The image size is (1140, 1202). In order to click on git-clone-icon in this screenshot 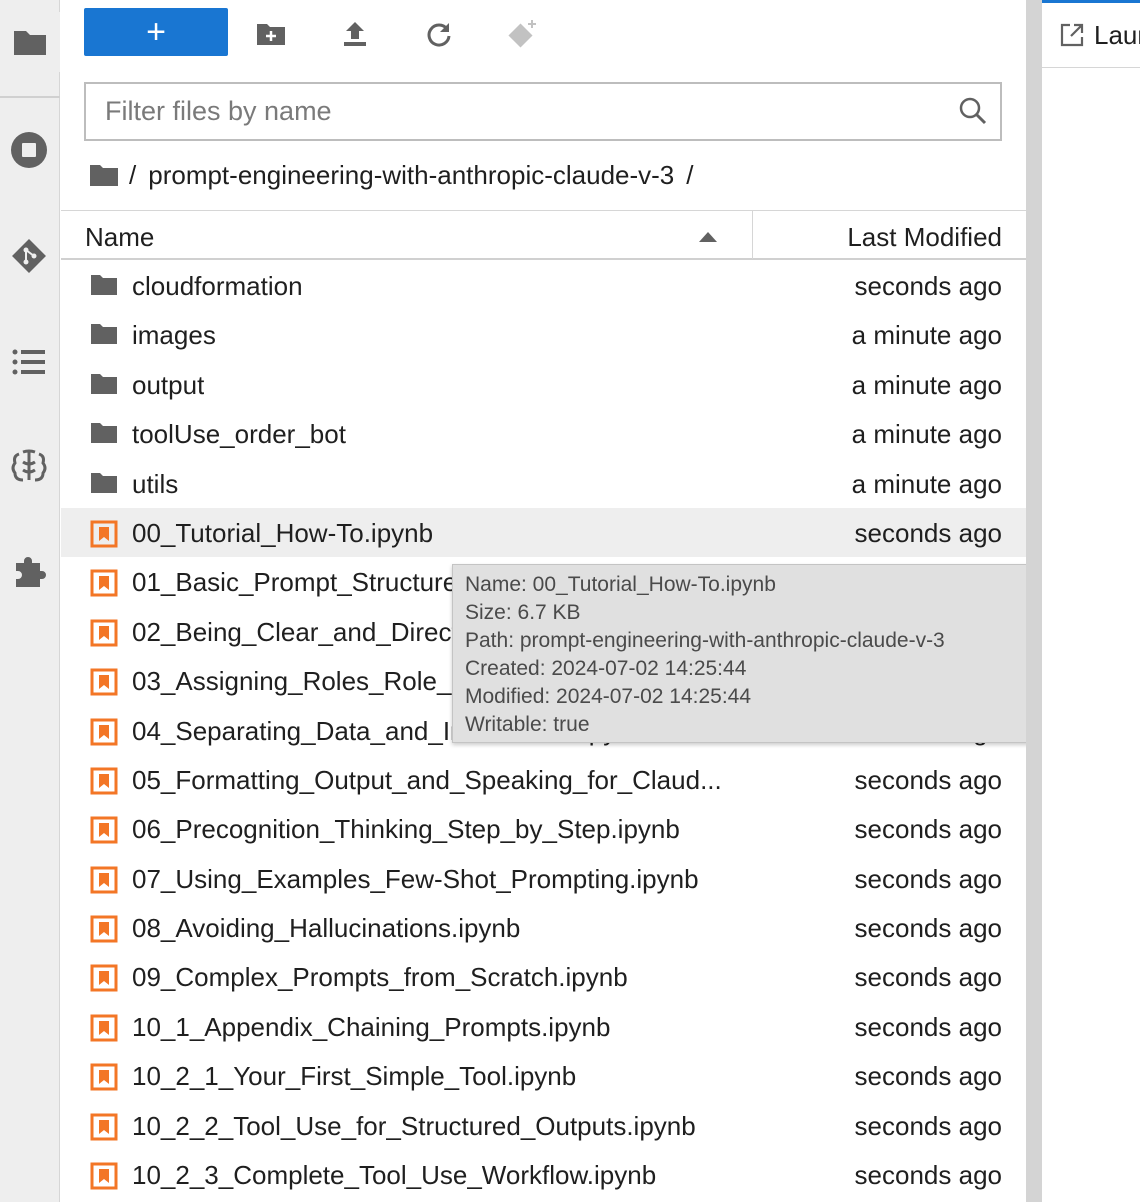, I will do `click(522, 34)`.